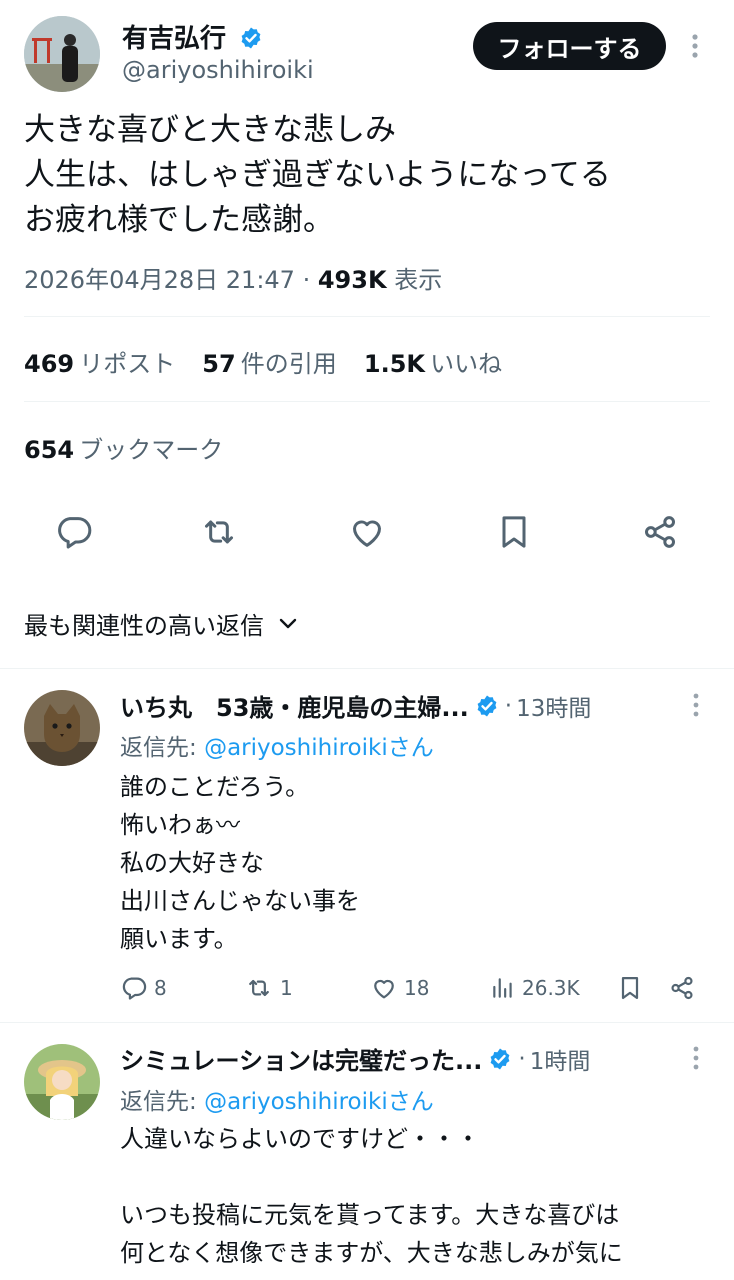 The image size is (734, 1280). Describe the element at coordinates (62, 54) in the screenshot. I see `author-avatar` at that location.